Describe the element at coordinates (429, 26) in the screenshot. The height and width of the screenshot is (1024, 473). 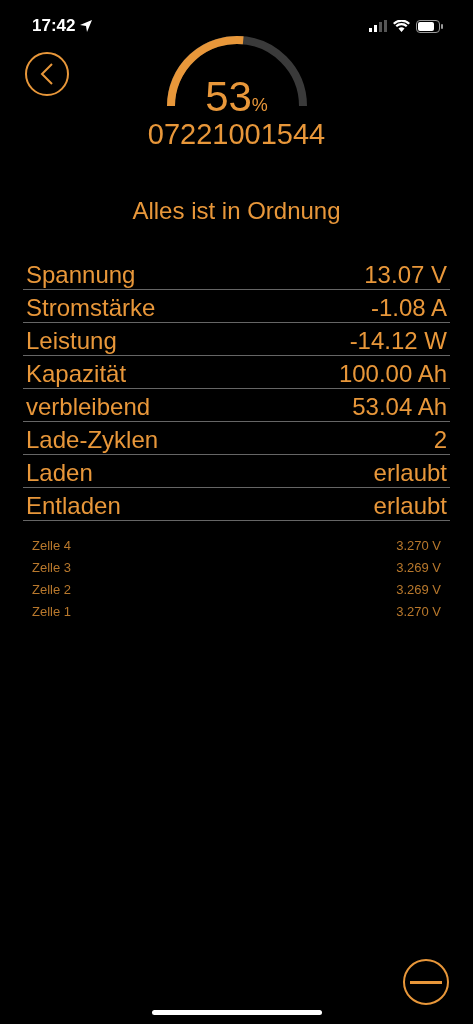
I see `battery-icon` at that location.